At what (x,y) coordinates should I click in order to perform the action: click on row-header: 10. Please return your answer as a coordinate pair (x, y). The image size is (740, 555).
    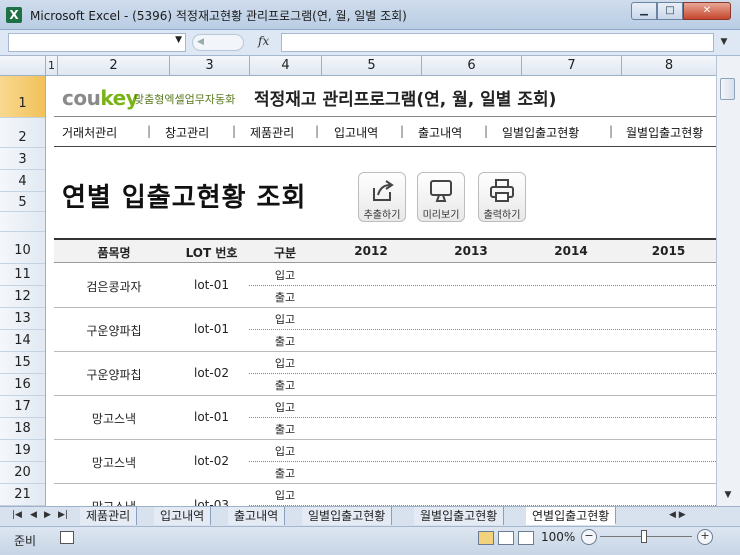
    Looking at the image, I should click on (22, 248).